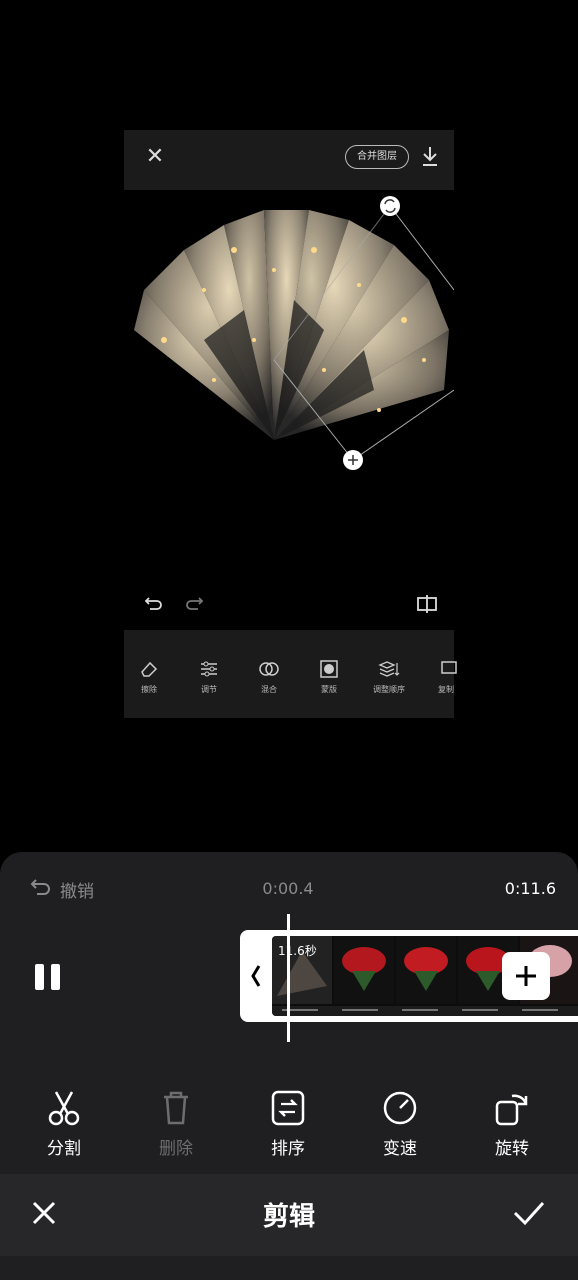  What do you see at coordinates (64, 1149) in the screenshot?
I see `action-label: 分割` at bounding box center [64, 1149].